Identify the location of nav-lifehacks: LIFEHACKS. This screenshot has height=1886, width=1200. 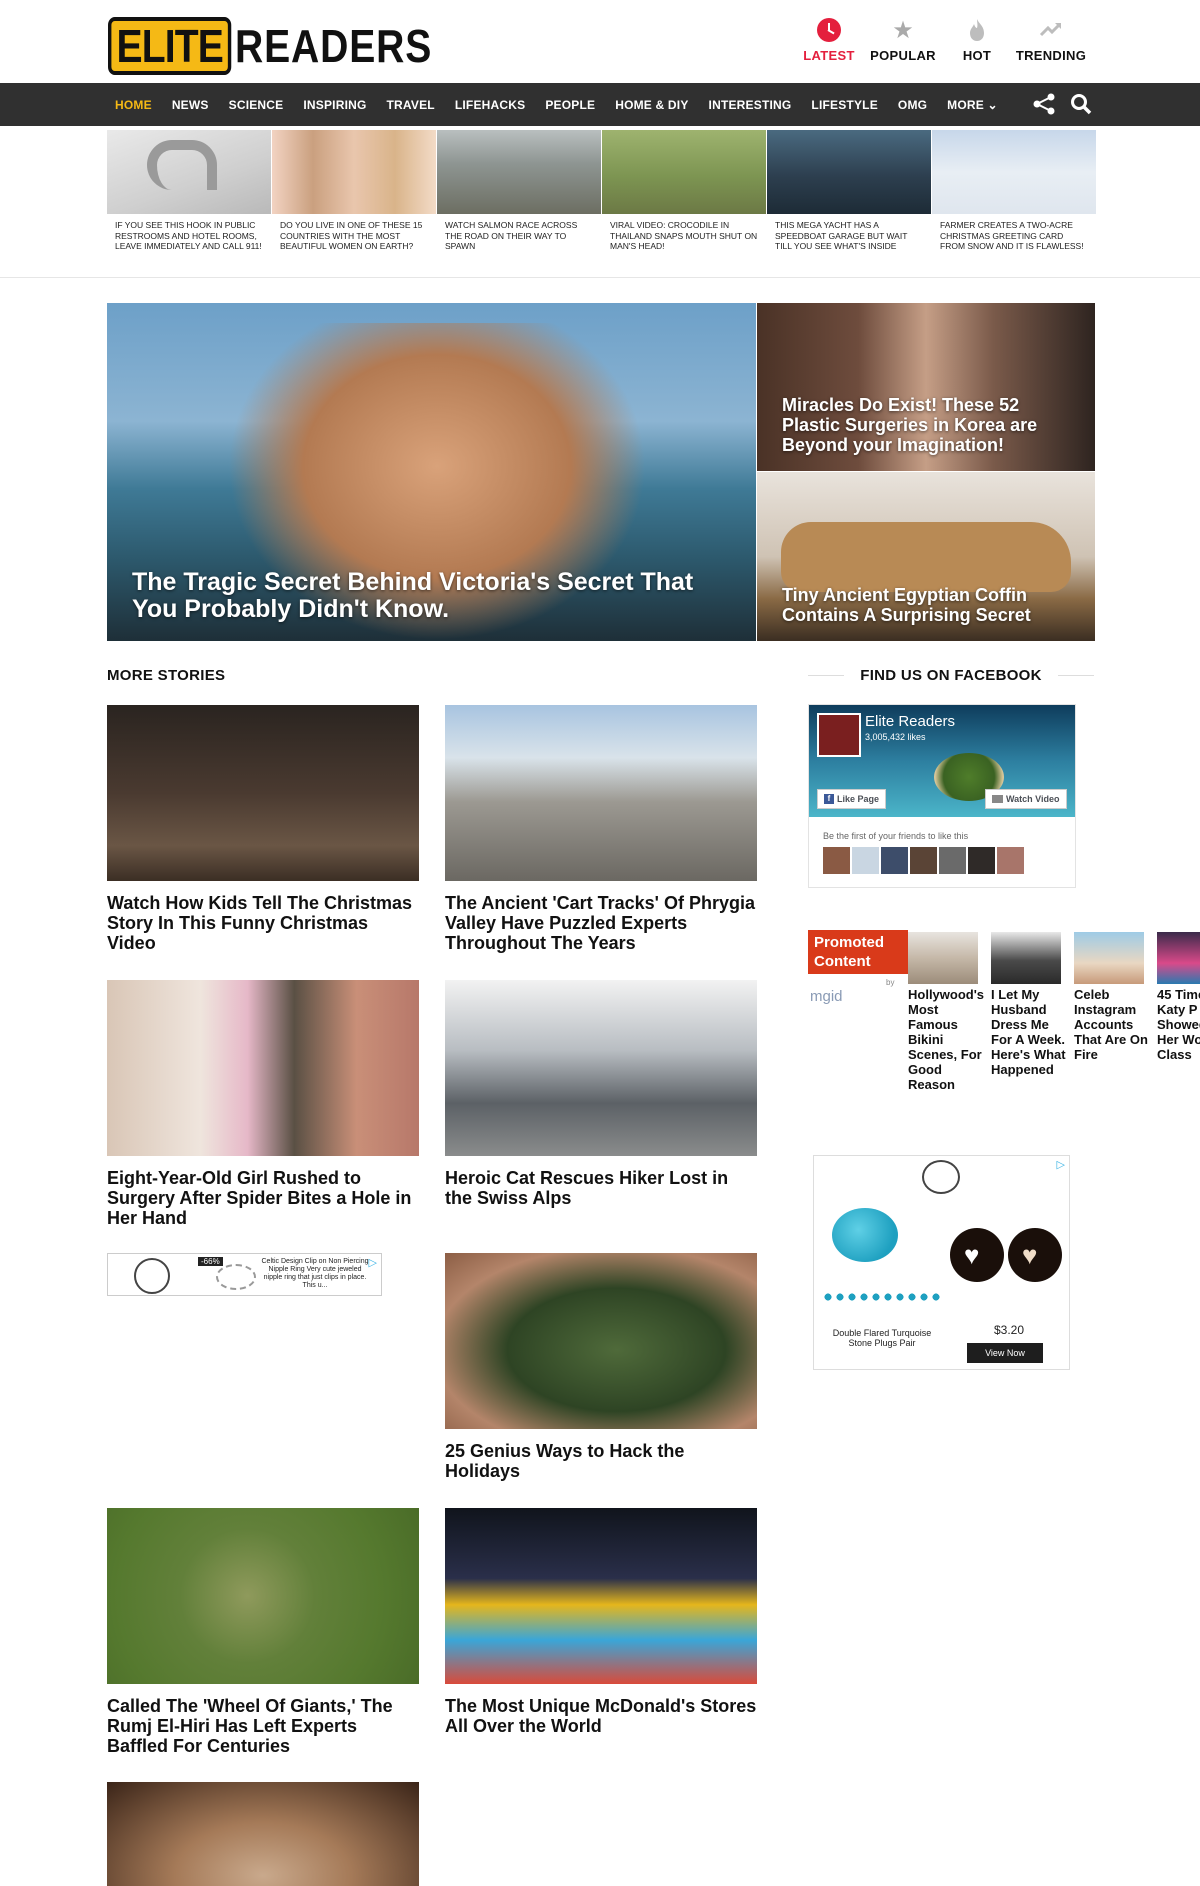
(490, 105).